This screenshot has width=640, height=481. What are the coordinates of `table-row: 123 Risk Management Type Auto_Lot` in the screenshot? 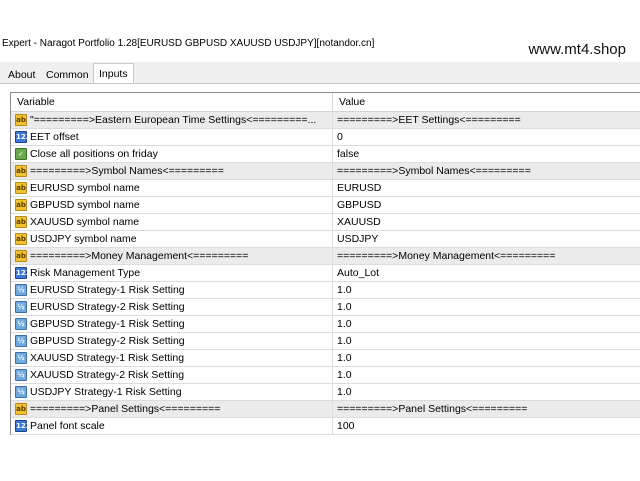 It's located at (325, 273).